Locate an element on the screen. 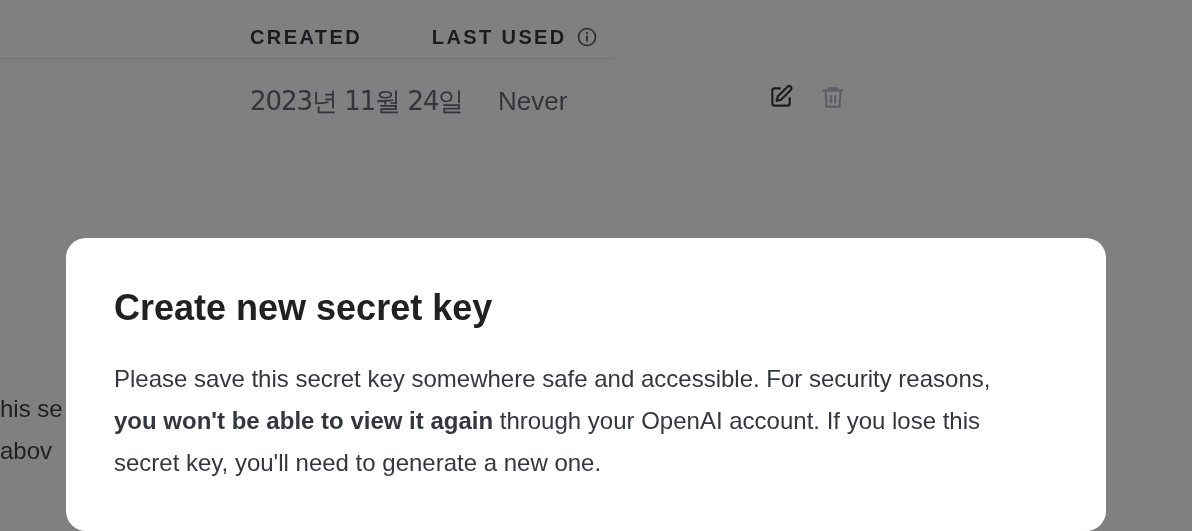 This screenshot has width=1192, height=531. column-header: LAST USED is located at coordinates (499, 37).